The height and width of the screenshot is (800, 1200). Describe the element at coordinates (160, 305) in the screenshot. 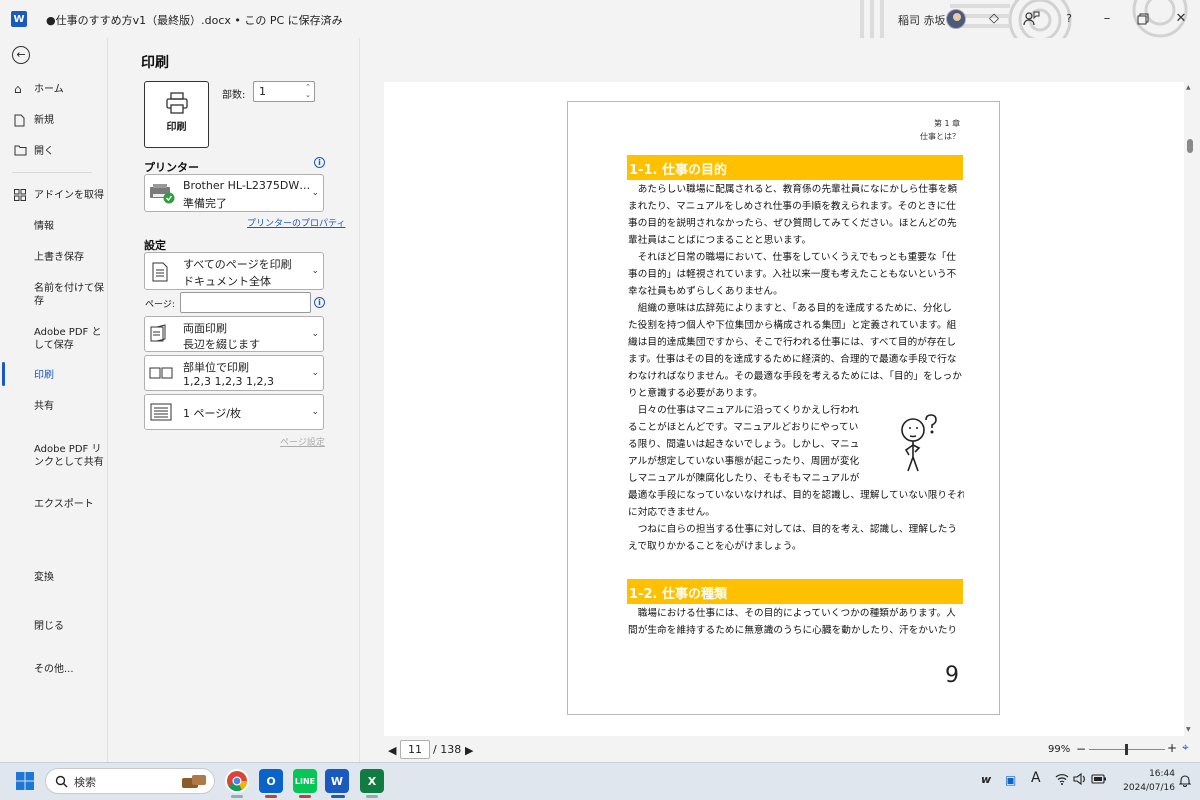

I see `pages-label: ページ:` at that location.